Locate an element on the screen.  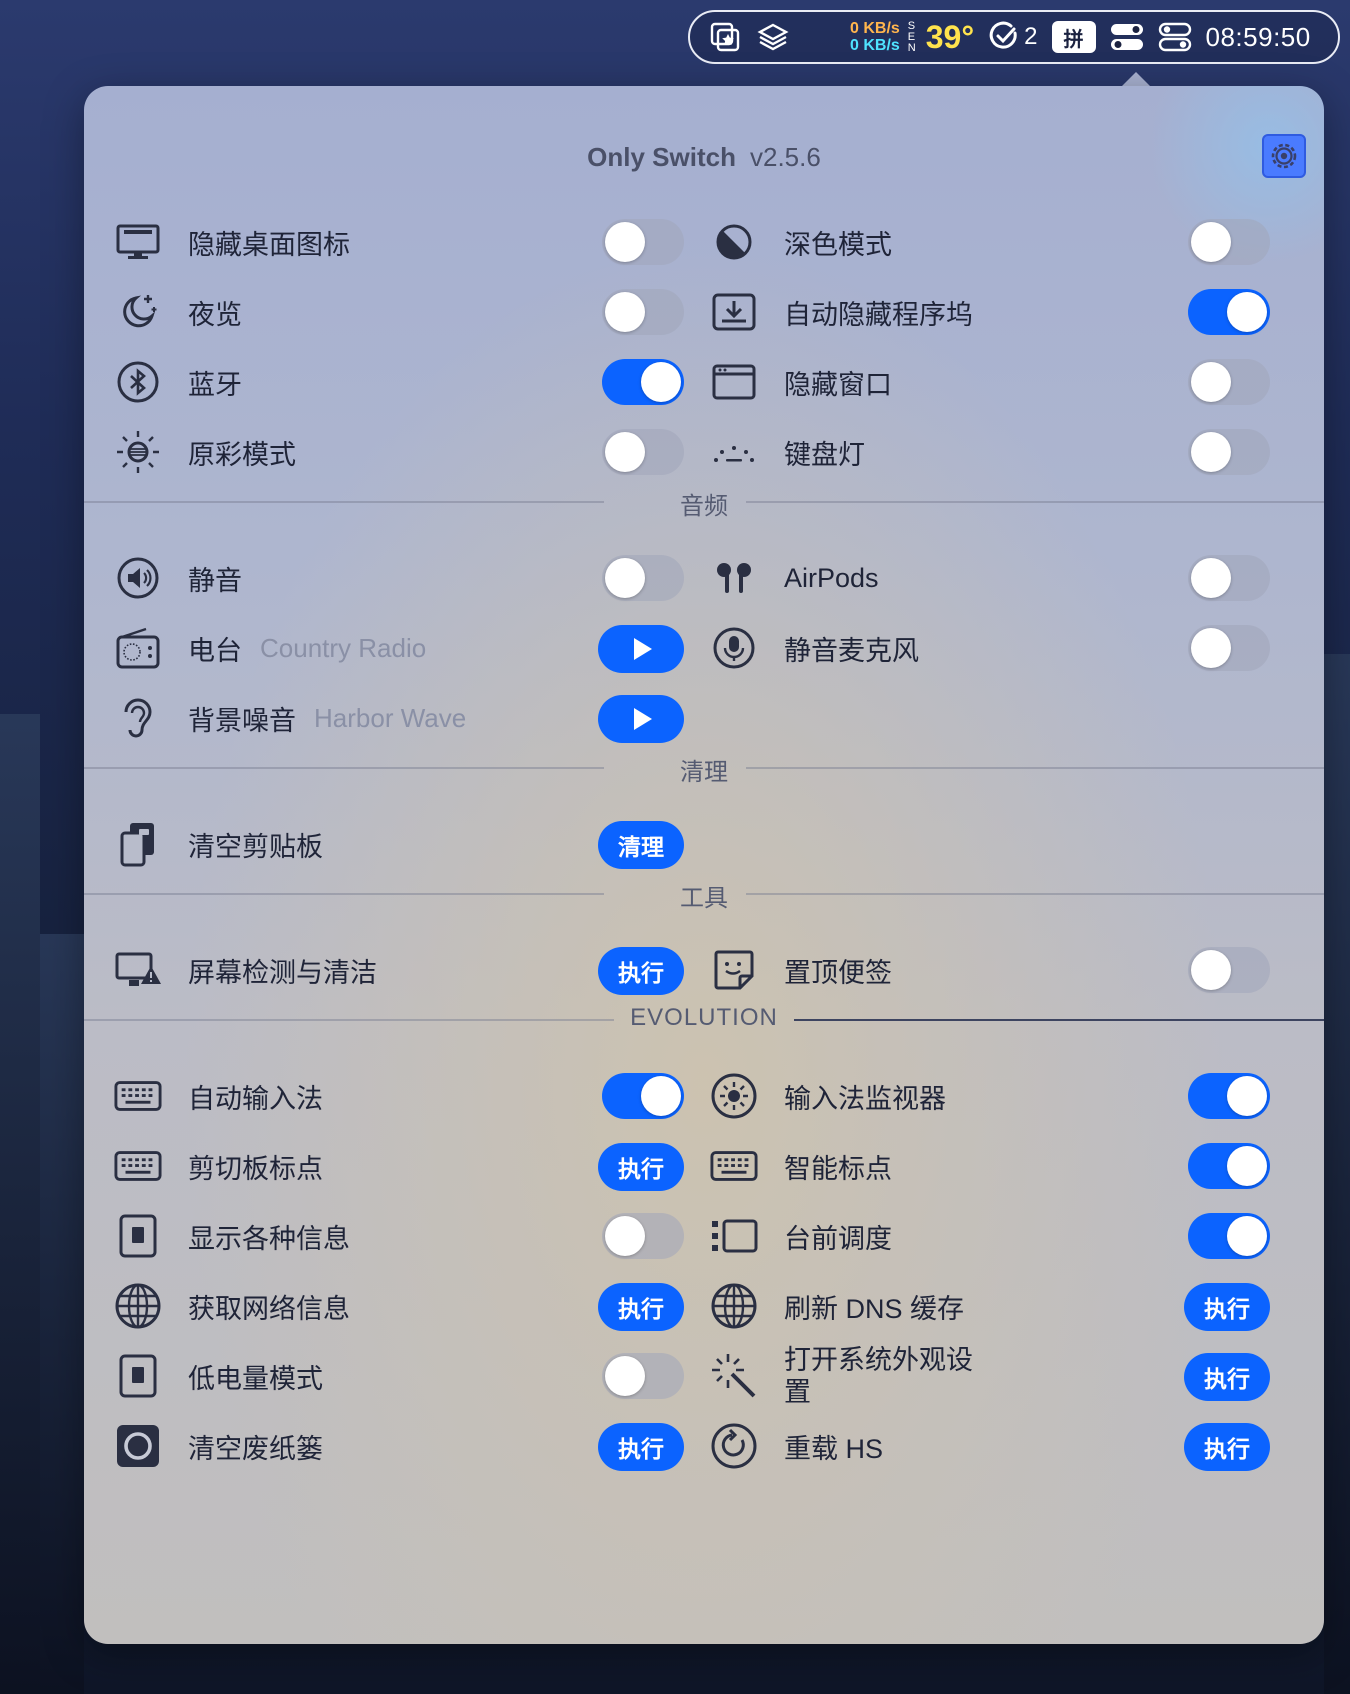
screen-test-button: 执行 is located at coordinates (641, 971).